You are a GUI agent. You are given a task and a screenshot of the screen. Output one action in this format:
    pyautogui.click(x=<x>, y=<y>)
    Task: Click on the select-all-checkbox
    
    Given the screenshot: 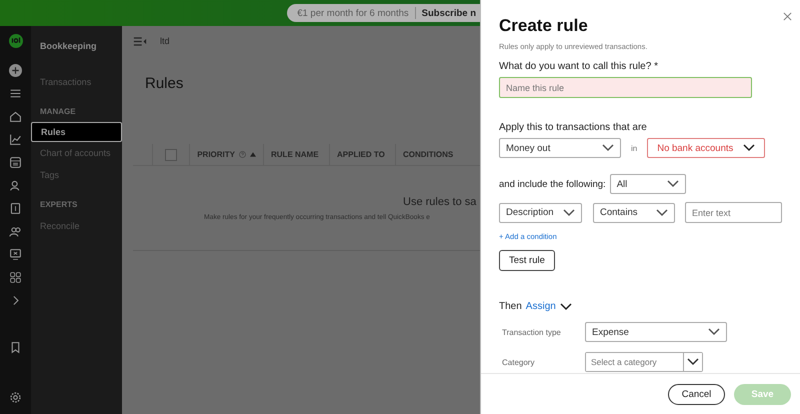 What is the action you would take?
    pyautogui.click(x=171, y=154)
    